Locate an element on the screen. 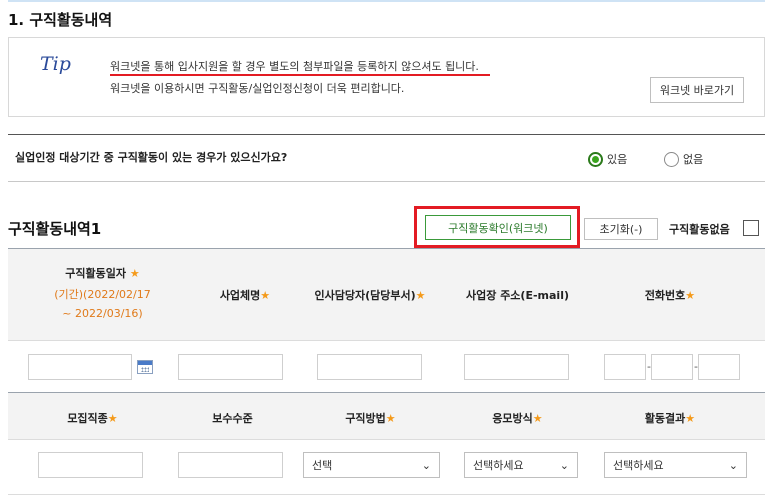 This screenshot has width=773, height=503. tip-highlight-underline is located at coordinates (300, 75).